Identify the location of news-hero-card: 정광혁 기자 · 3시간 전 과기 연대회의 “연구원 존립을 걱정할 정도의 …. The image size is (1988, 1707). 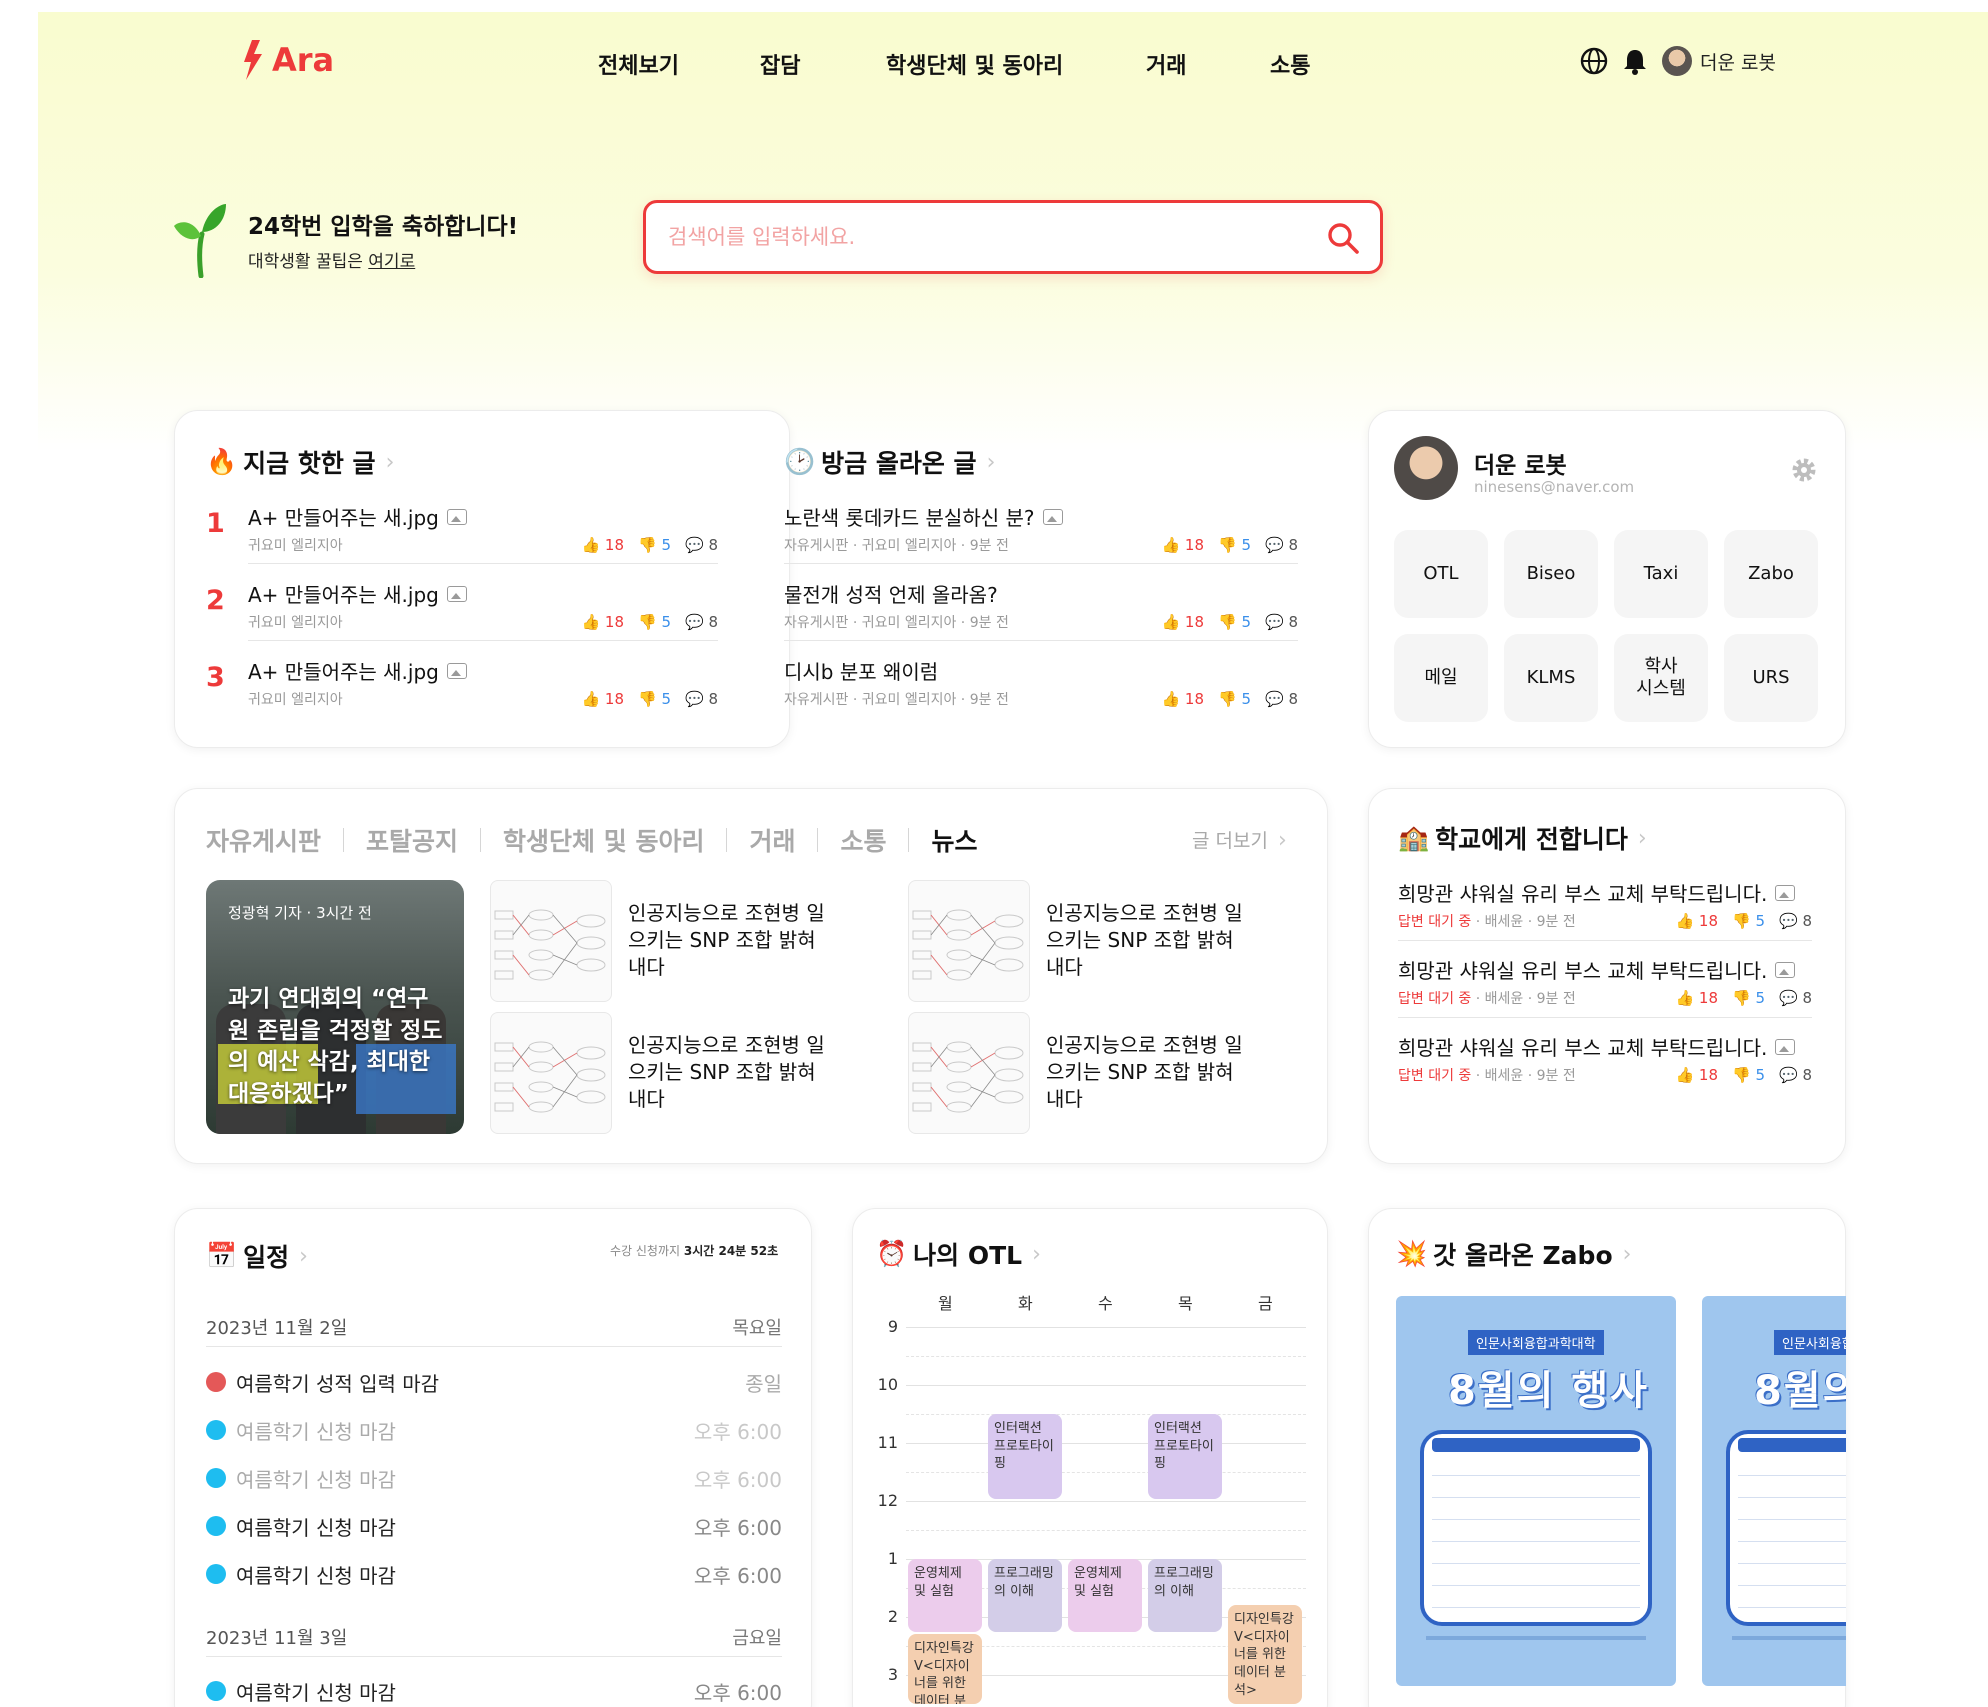
(335, 1007).